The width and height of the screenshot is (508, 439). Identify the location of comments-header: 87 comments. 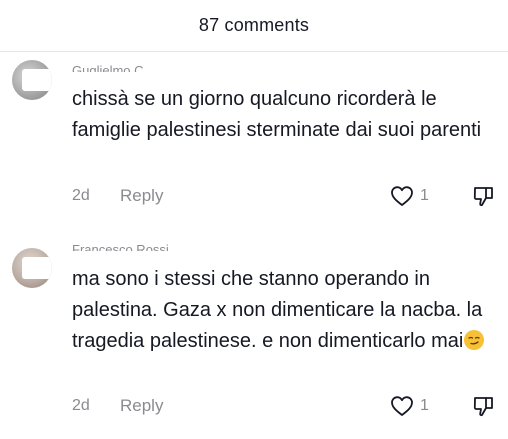
(254, 26).